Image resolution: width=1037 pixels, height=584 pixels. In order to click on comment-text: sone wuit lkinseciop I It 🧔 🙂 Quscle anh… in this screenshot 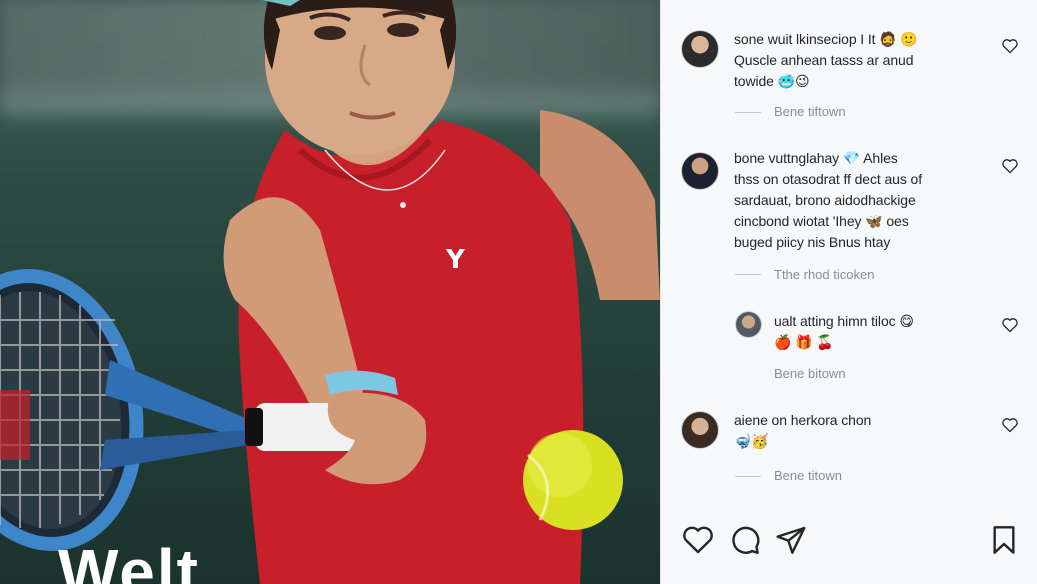, I will do `click(826, 60)`.